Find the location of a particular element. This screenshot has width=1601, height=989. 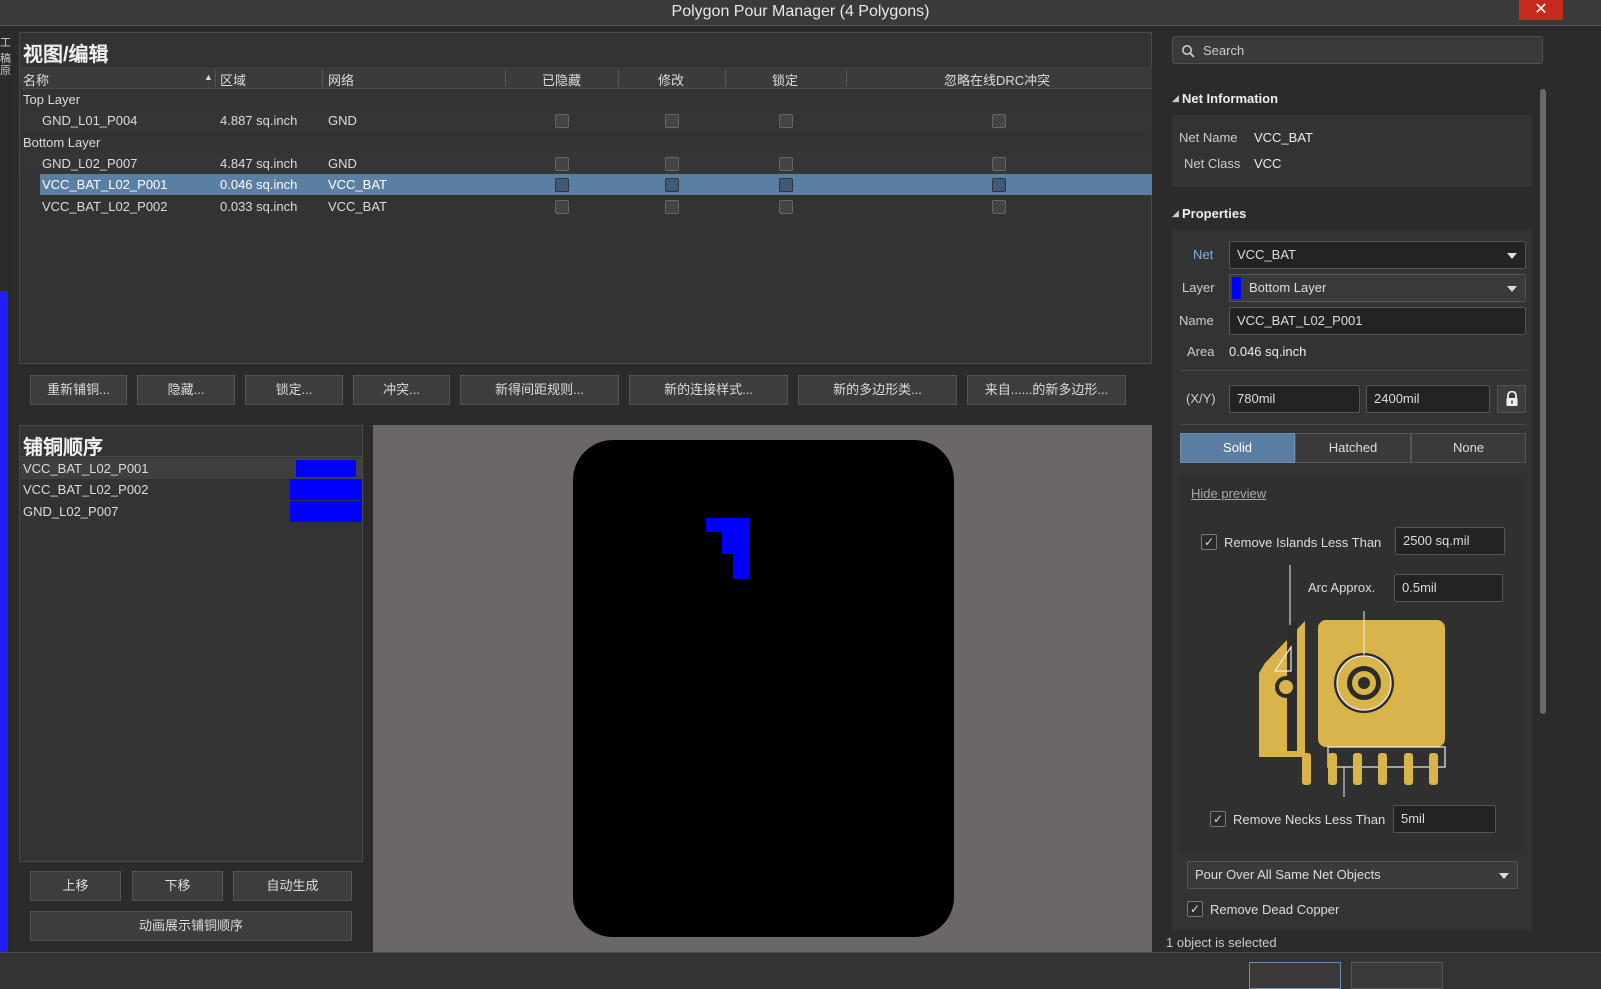

col-ignore-drc: 忽略在线DRC冲突 is located at coordinates (997, 79).